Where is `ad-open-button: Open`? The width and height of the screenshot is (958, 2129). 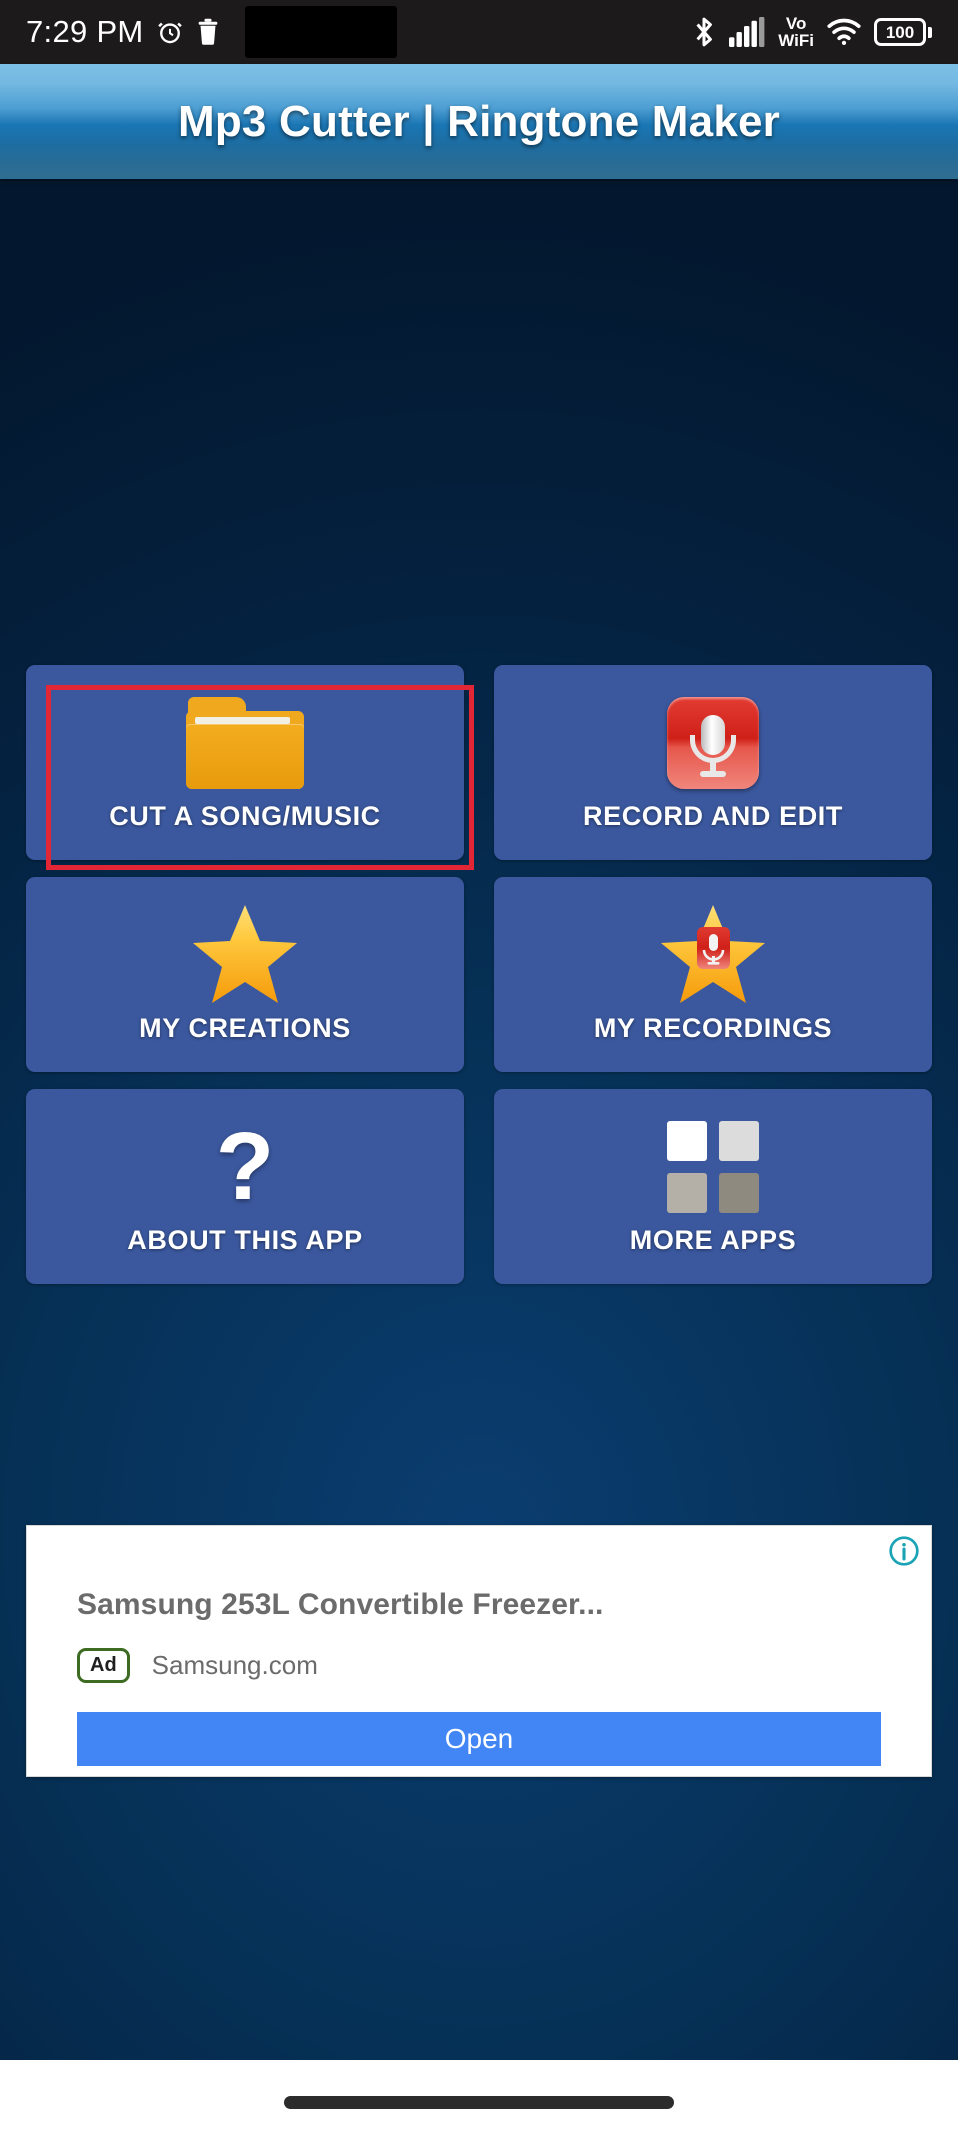 ad-open-button: Open is located at coordinates (479, 1739).